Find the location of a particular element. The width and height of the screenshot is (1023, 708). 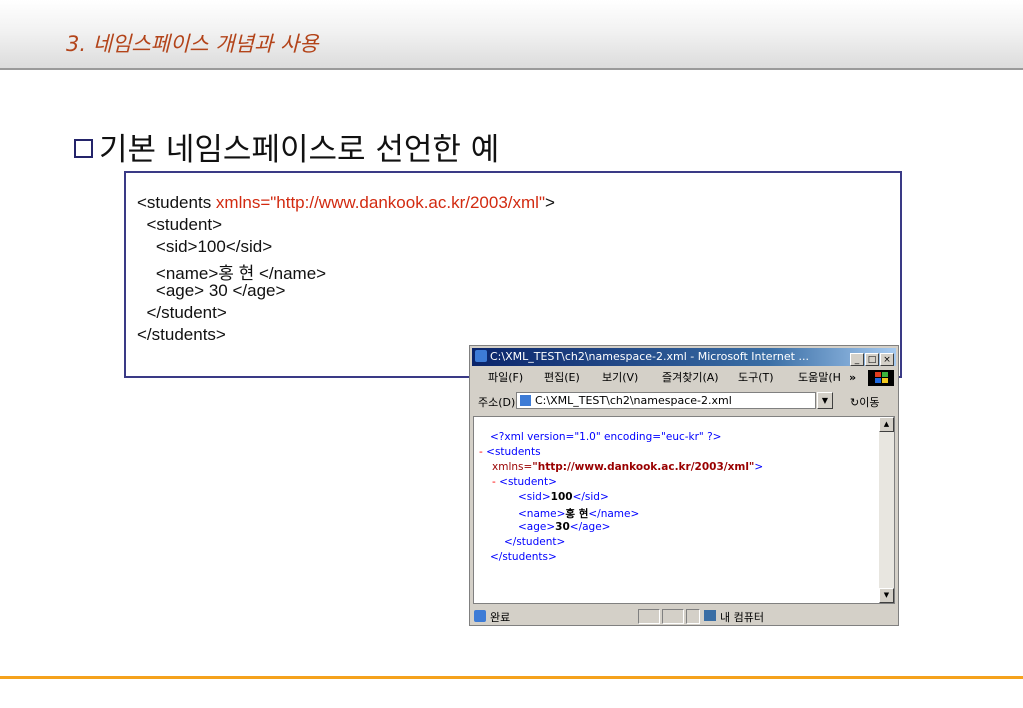

xml-student-open: - <student> is located at coordinates (524, 482).